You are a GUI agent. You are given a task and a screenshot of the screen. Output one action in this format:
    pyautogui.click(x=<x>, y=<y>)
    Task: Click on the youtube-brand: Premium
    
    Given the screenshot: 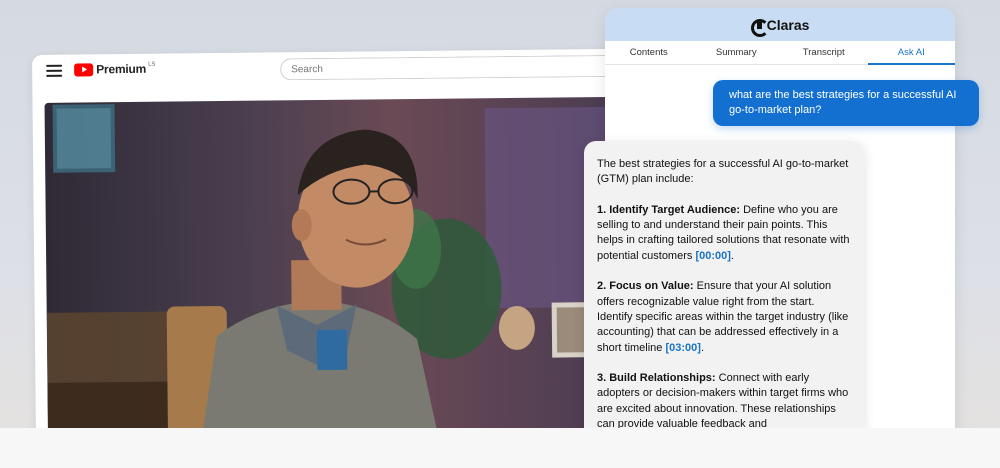 What is the action you would take?
    pyautogui.click(x=121, y=69)
    